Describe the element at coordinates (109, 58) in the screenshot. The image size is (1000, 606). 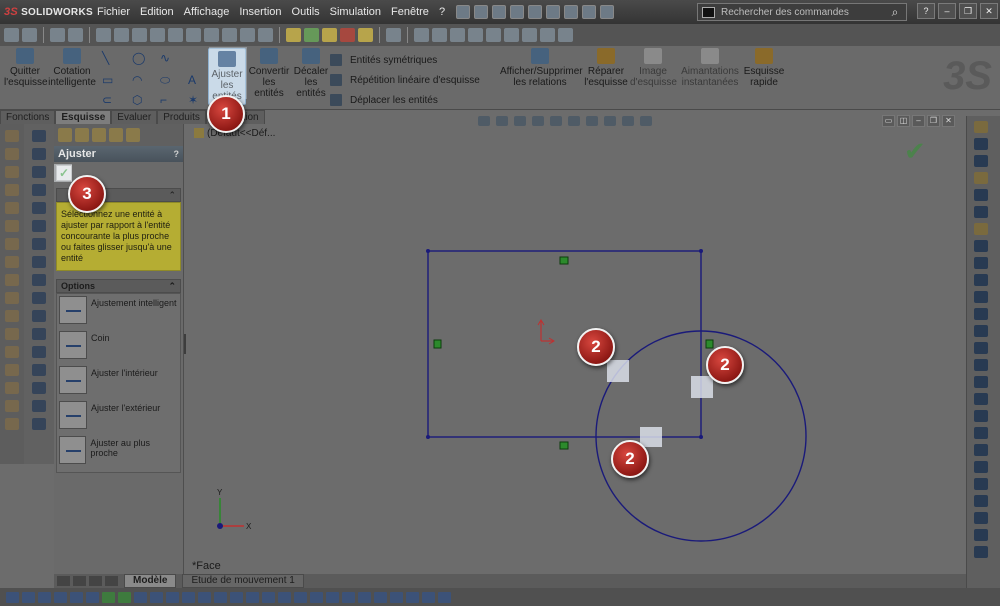
I see `line-icon: ╲` at that location.